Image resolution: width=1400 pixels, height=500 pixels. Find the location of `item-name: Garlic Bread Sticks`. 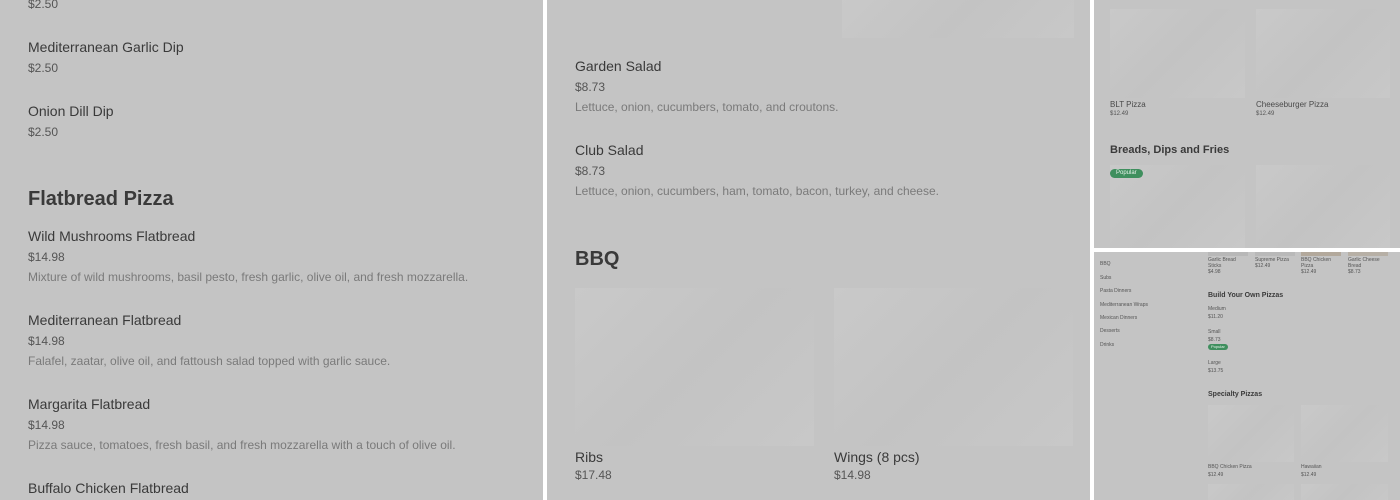

item-name: Garlic Bread Sticks is located at coordinates (1222, 263).